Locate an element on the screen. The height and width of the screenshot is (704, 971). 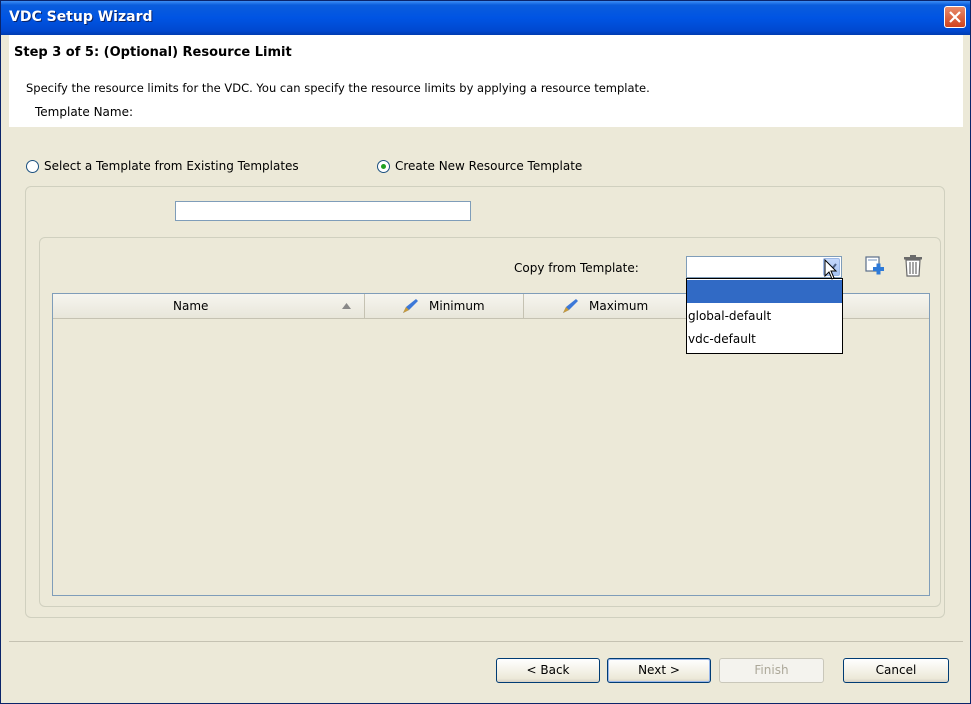
column-header-maximum: Maximum is located at coordinates (606, 306).